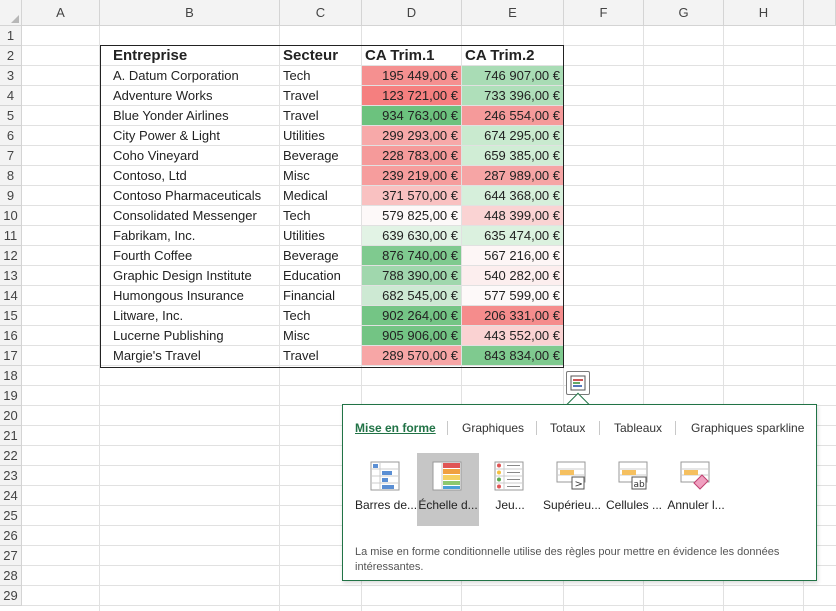 The image size is (836, 611). Describe the element at coordinates (11, 216) in the screenshot. I see `row-header: 10` at that location.